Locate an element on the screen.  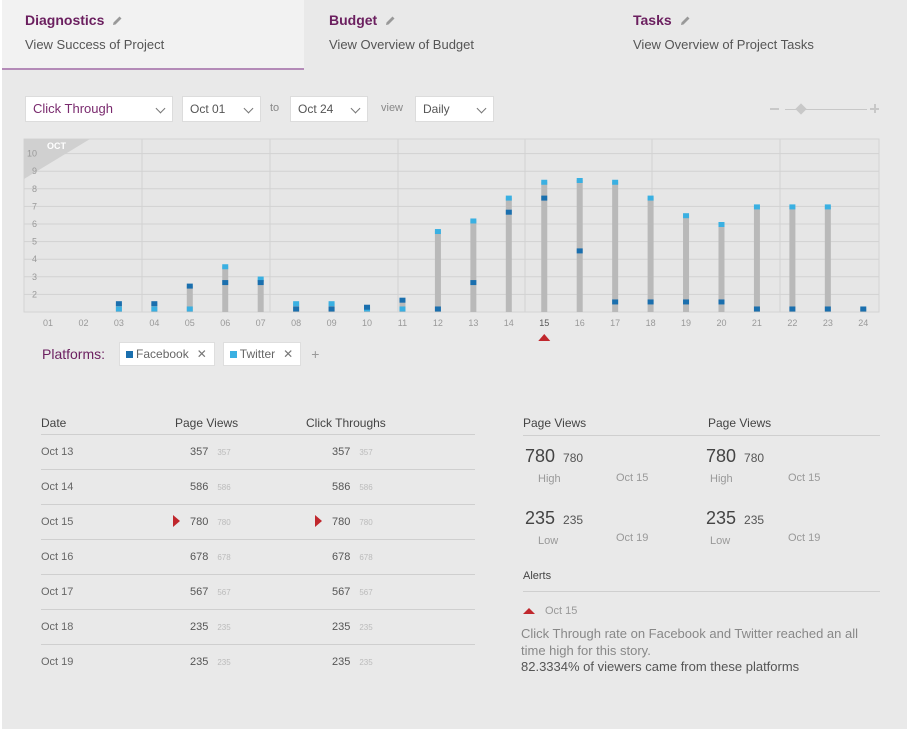
zoom-out-icon is located at coordinates (774, 109).